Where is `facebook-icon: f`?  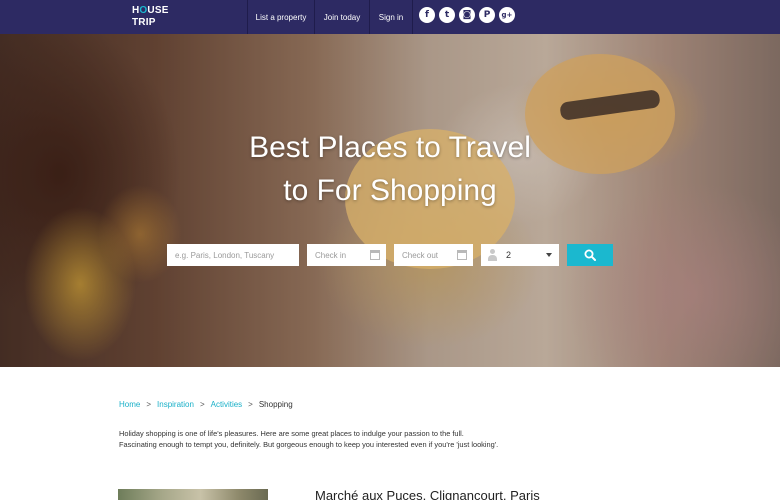 facebook-icon: f is located at coordinates (427, 15).